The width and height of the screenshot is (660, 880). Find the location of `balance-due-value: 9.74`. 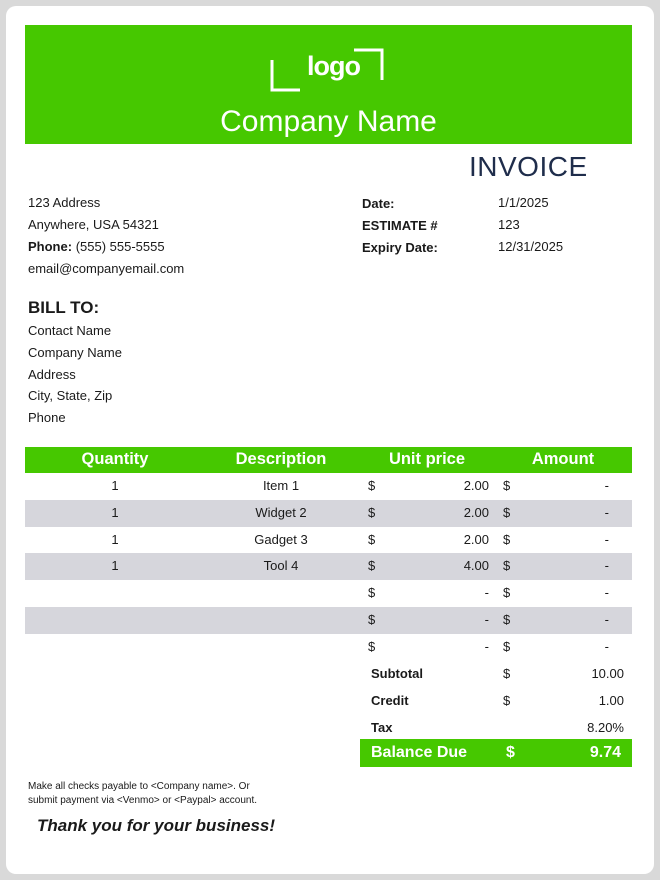

balance-due-value: 9.74 is located at coordinates (605, 752).